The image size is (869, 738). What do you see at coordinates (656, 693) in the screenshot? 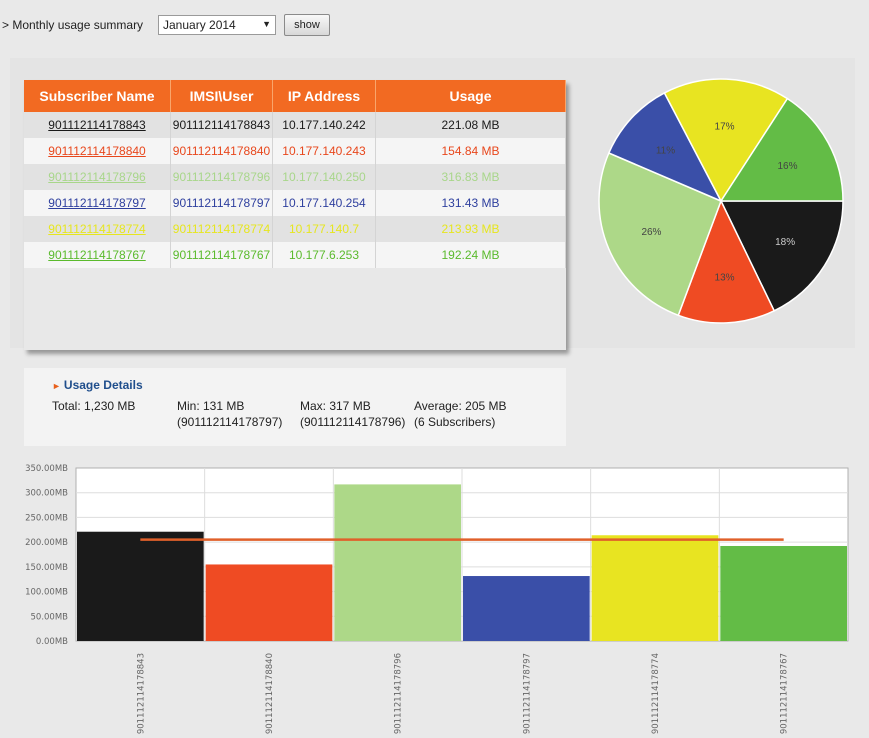
I see `x-tick-label: 901112114178774` at bounding box center [656, 693].